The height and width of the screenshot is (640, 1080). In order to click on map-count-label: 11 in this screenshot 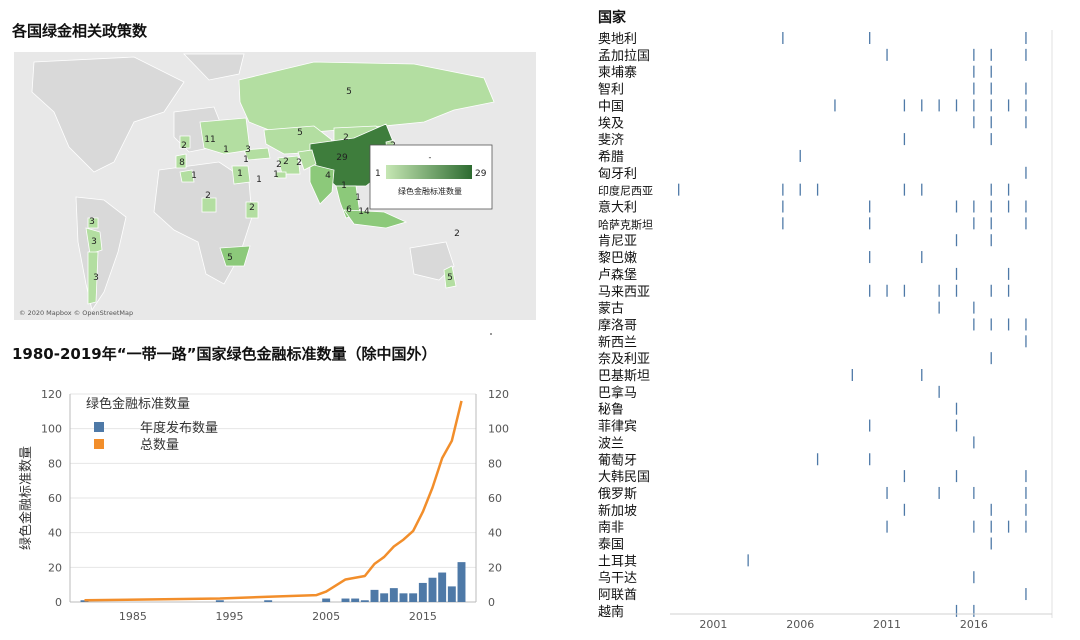, I will do `click(209, 140)`.